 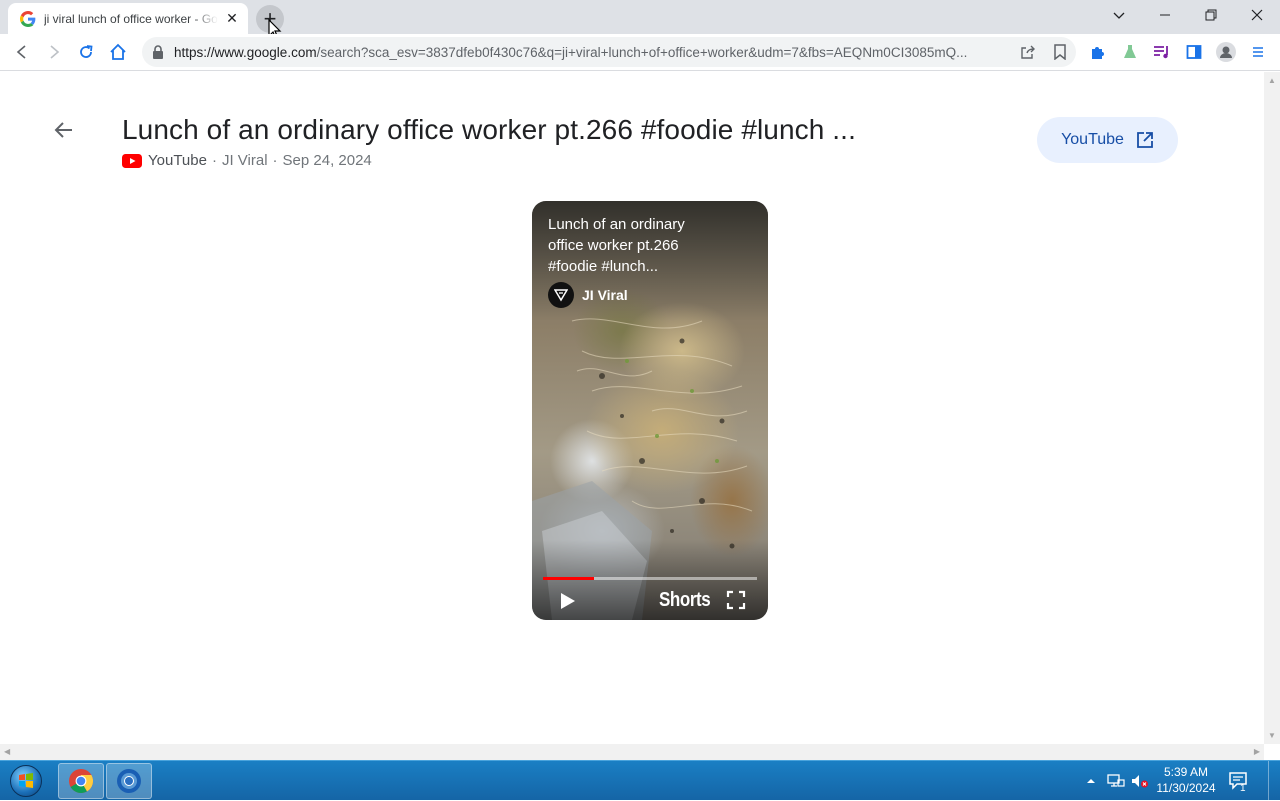 I want to click on video-channel: JI Viral, so click(x=588, y=295).